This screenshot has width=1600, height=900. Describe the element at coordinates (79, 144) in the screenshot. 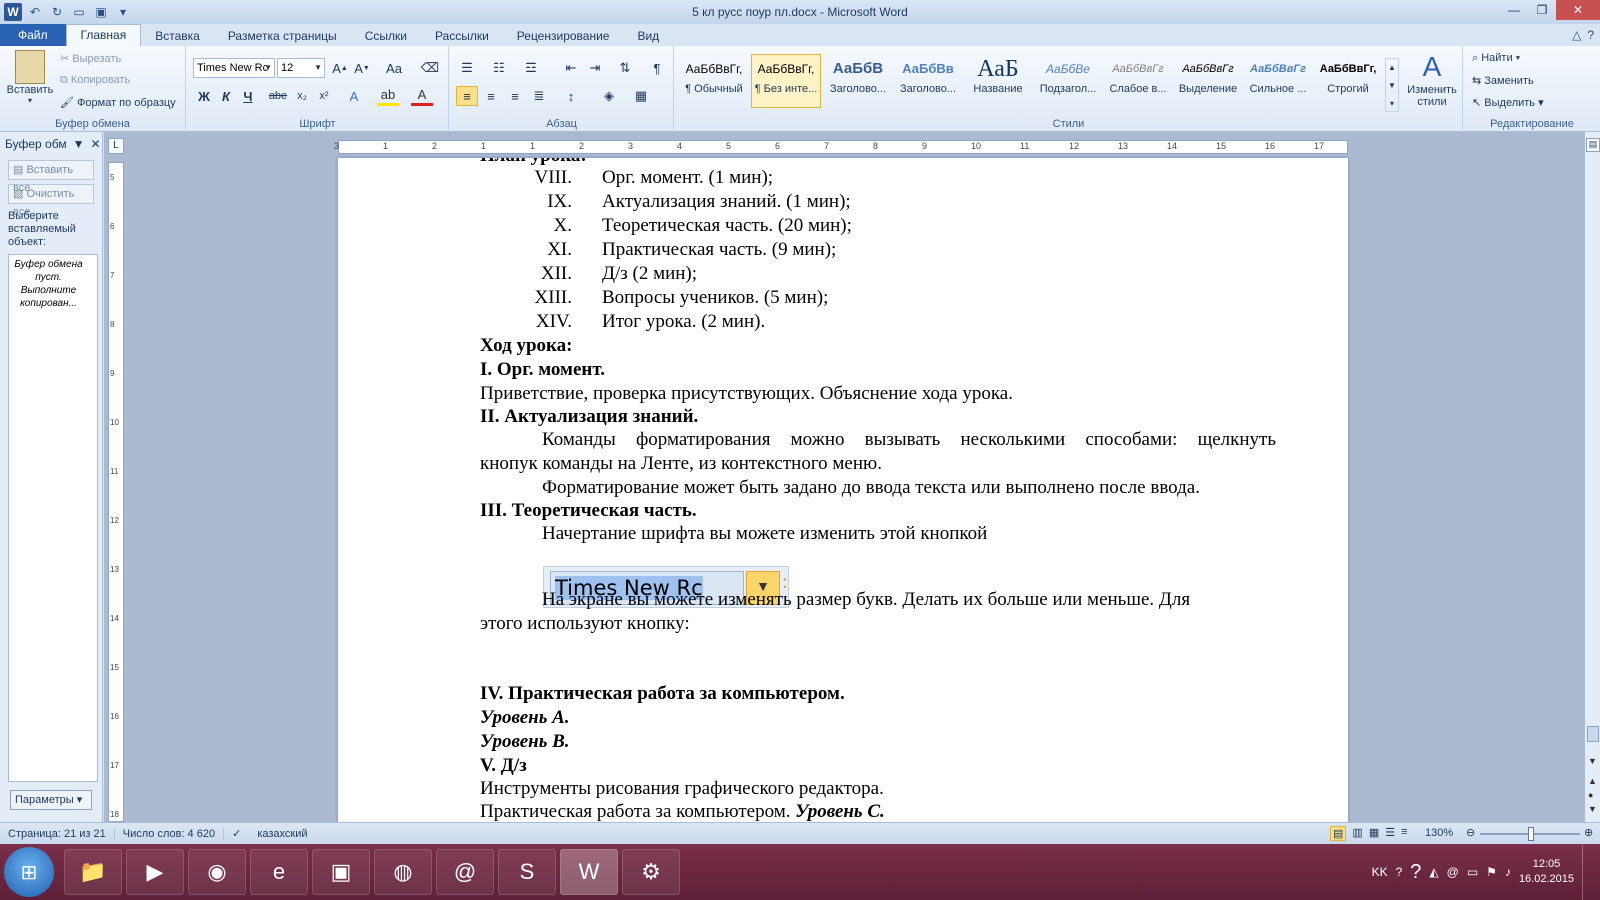

I see `pane-menu-icon: ▼` at that location.